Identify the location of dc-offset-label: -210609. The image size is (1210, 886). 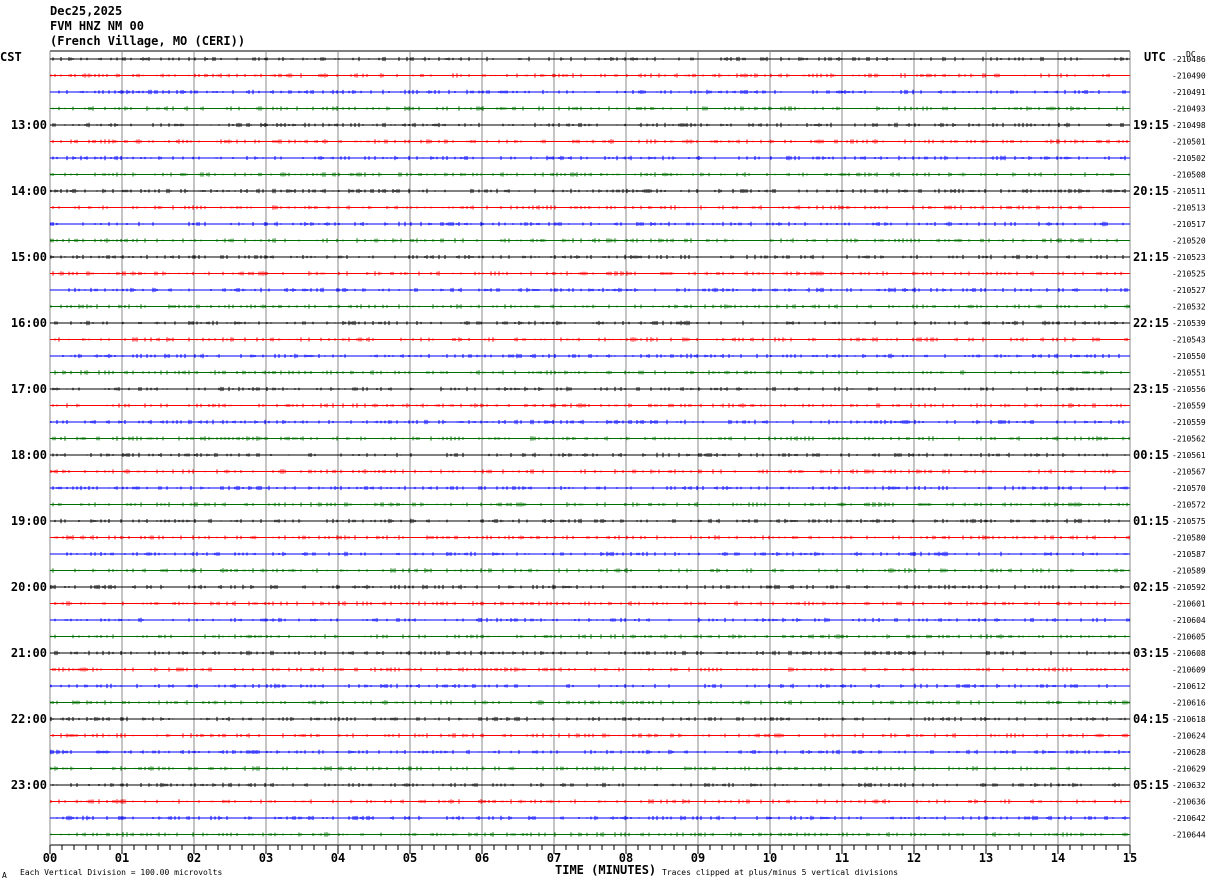
(1189, 670).